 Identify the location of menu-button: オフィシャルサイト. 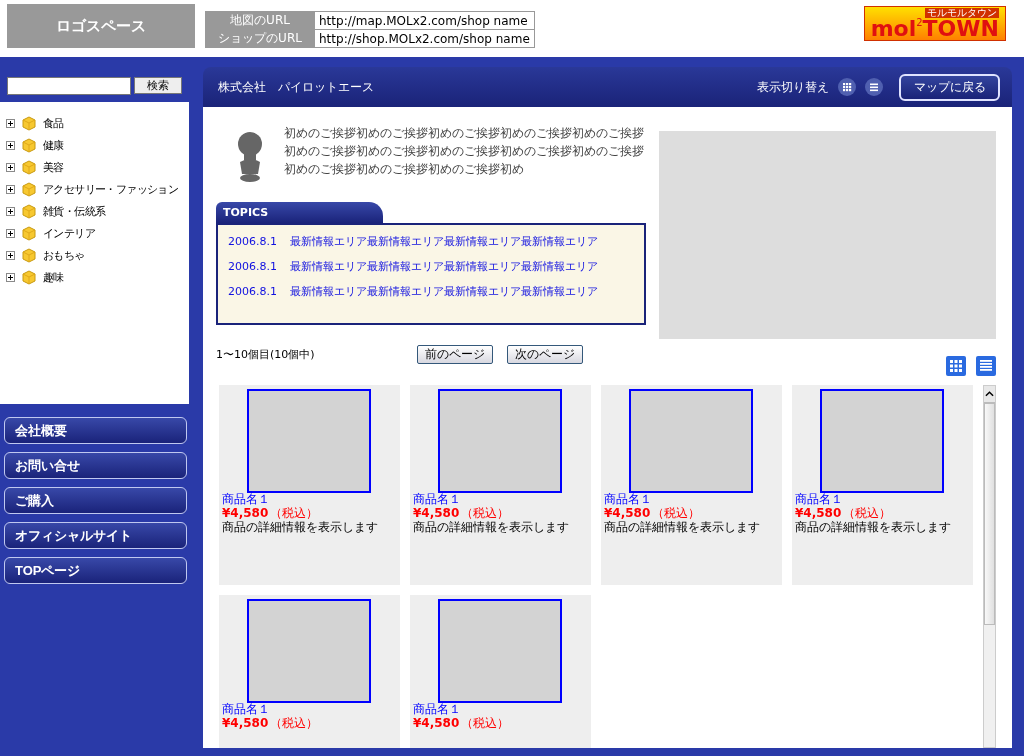
(95, 535).